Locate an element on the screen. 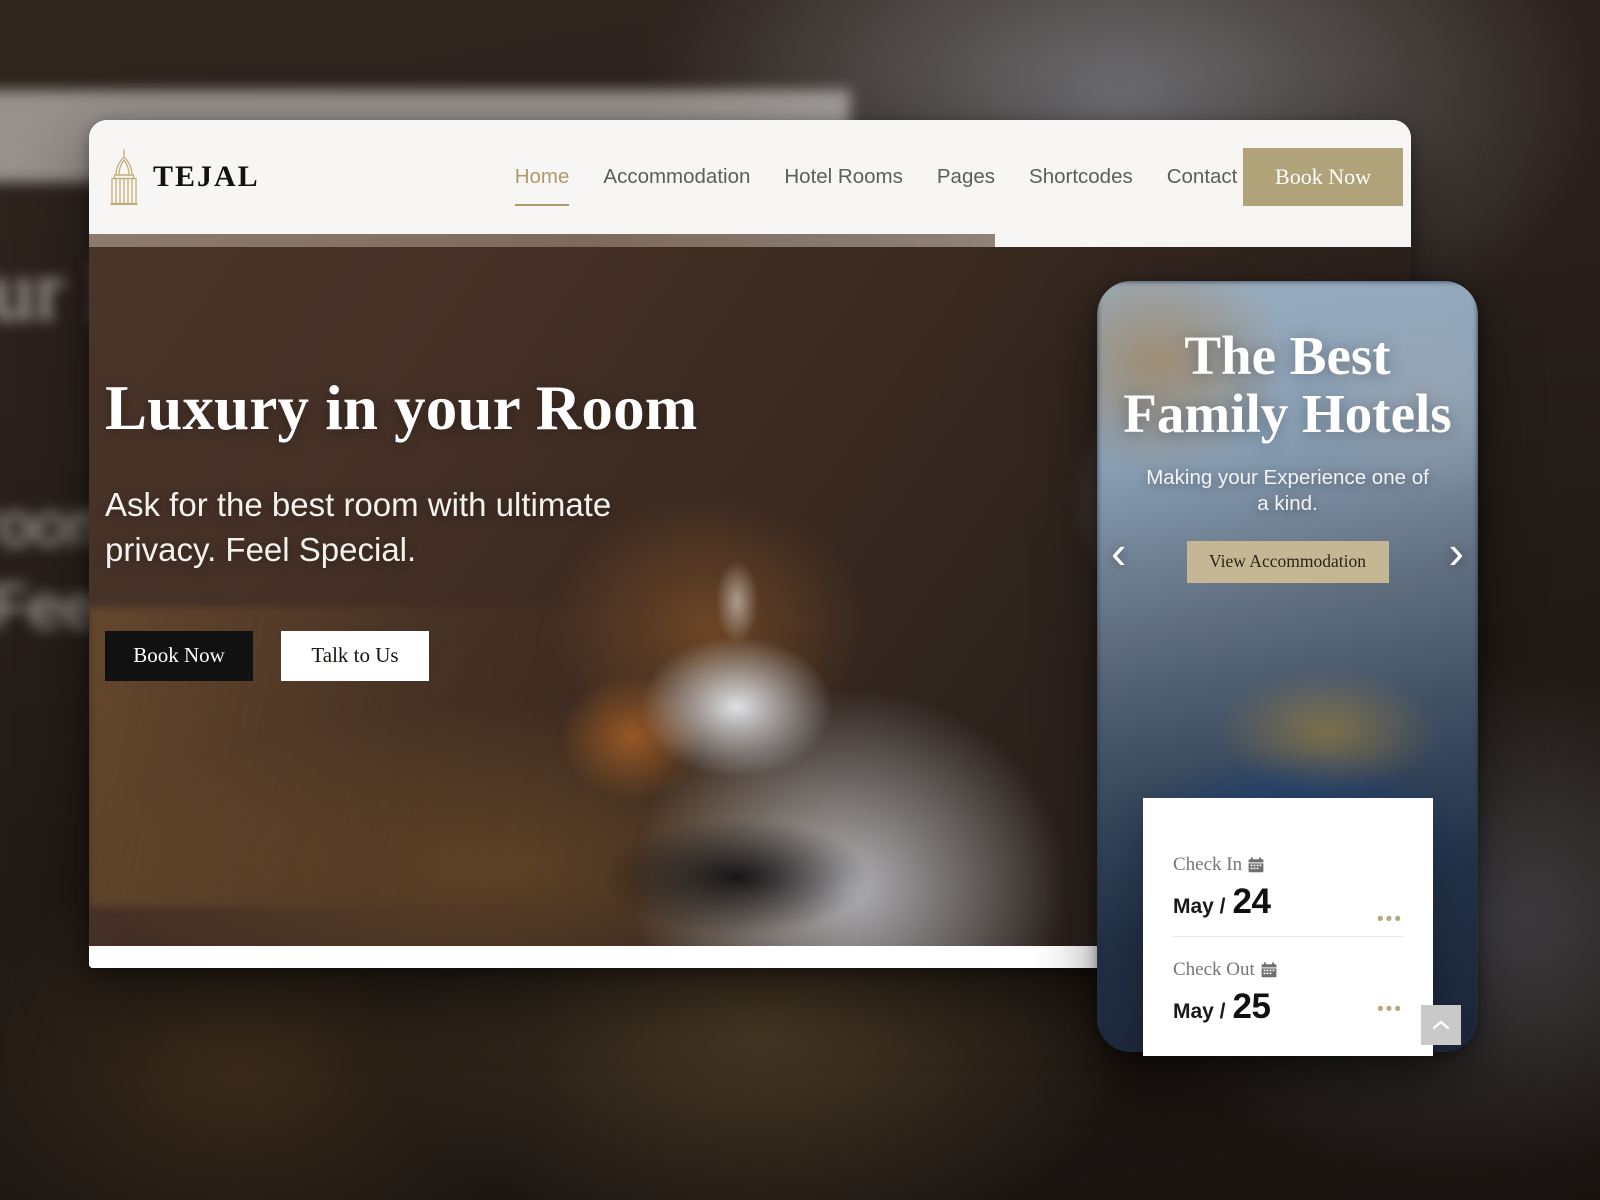 The height and width of the screenshot is (1200, 1600). check-out-month: May / is located at coordinates (1199, 1011).